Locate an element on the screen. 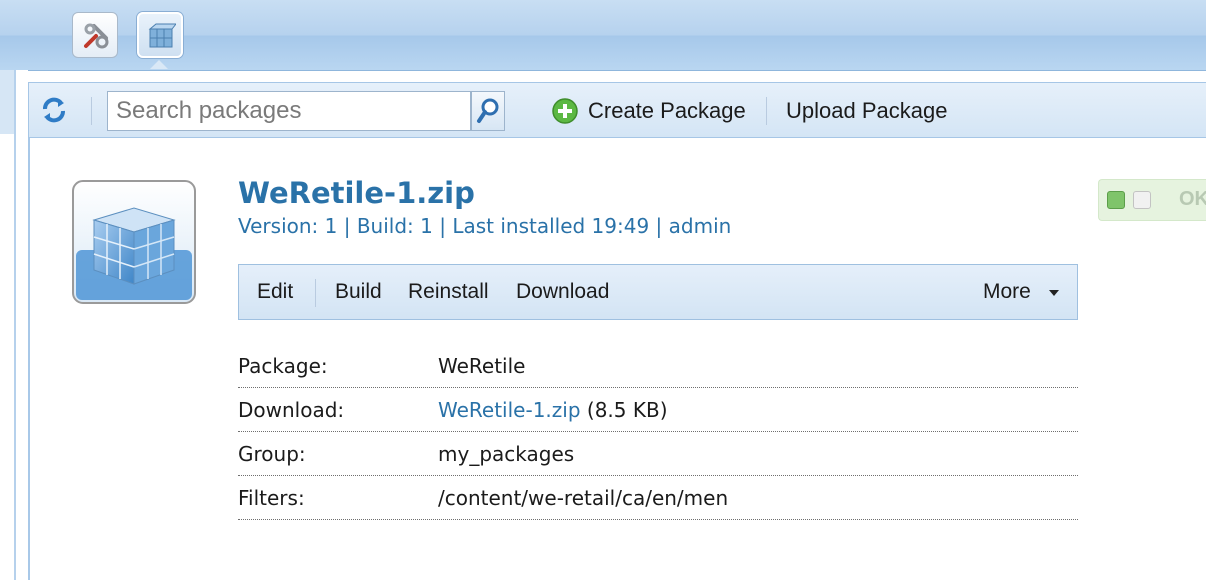  magnifier-icon is located at coordinates (488, 110).